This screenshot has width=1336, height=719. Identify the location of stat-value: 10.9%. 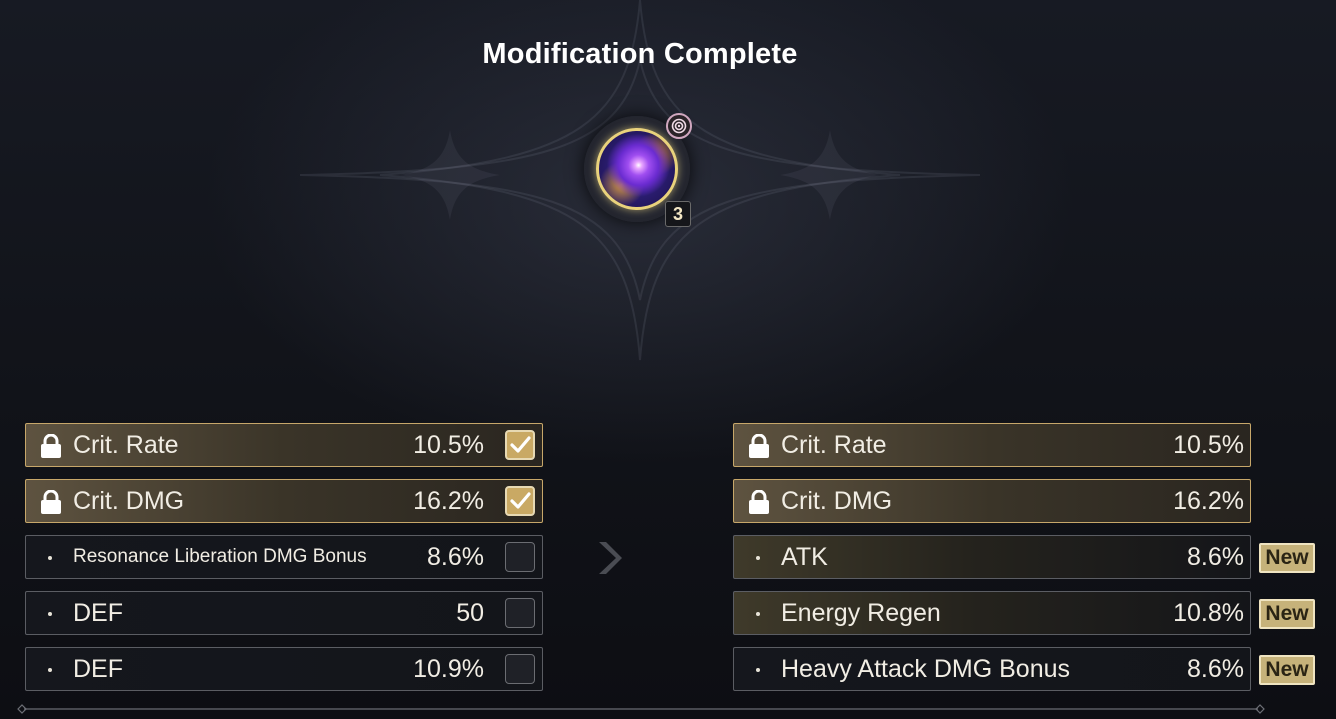
(448, 668).